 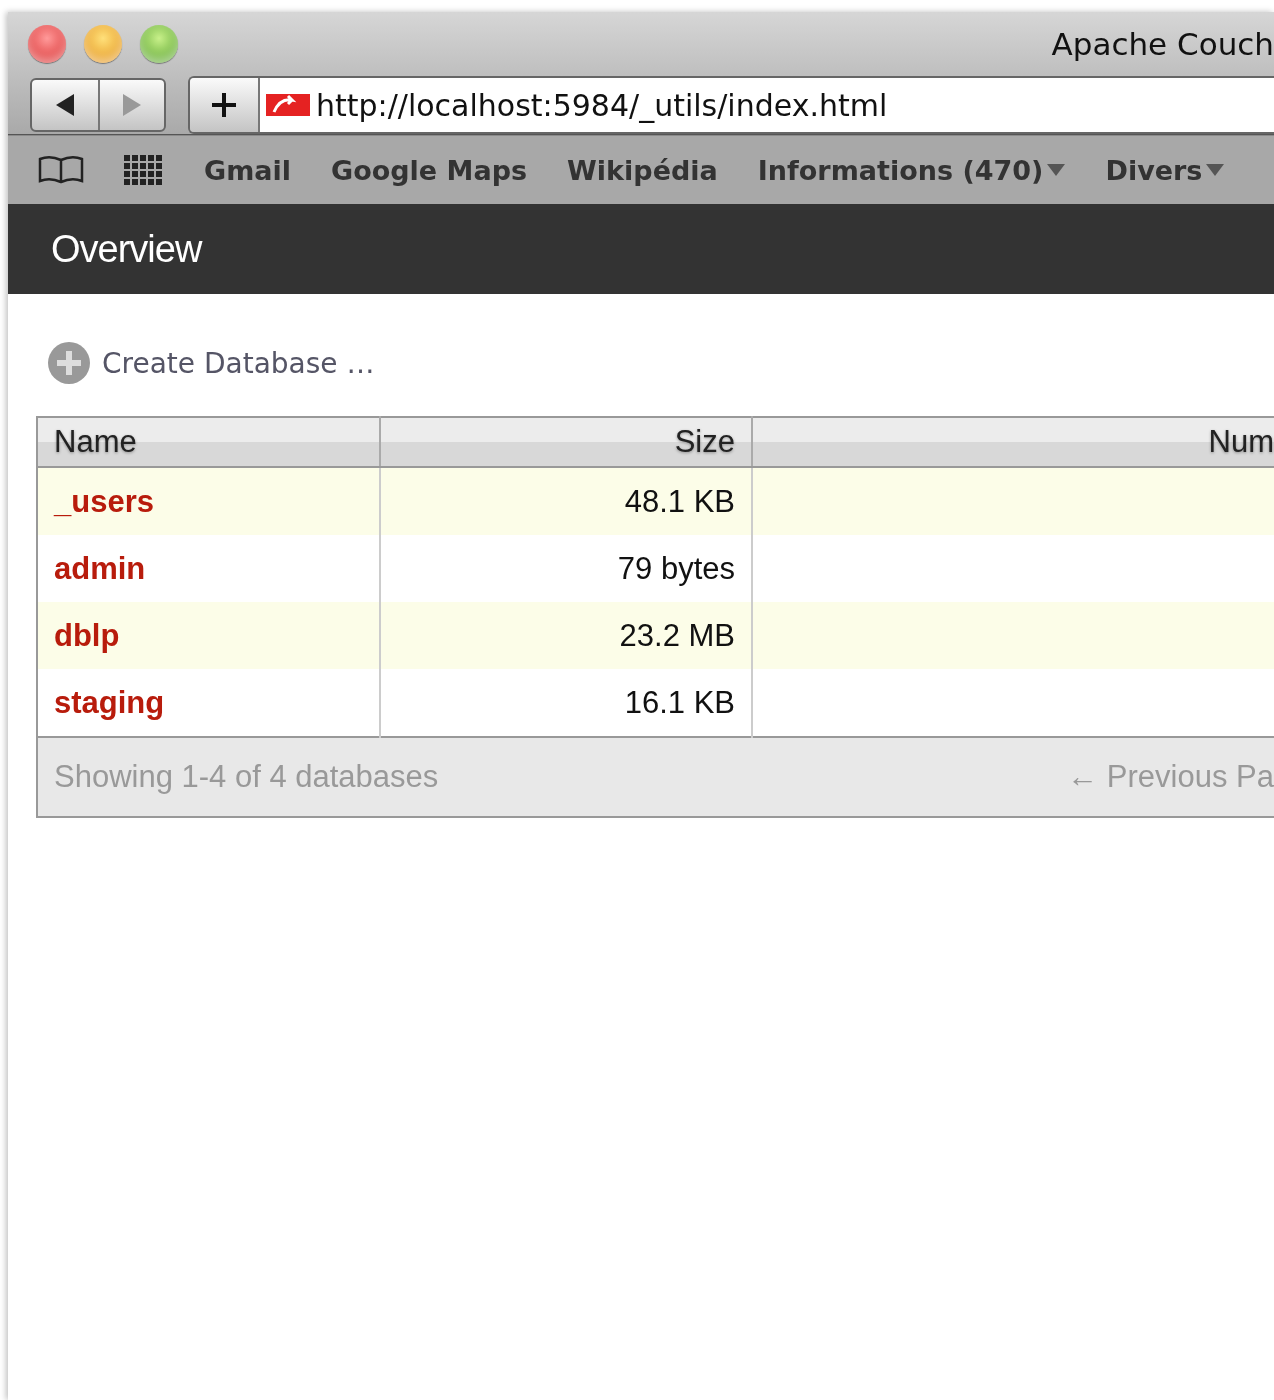 I want to click on database-link: staging, so click(x=109, y=702).